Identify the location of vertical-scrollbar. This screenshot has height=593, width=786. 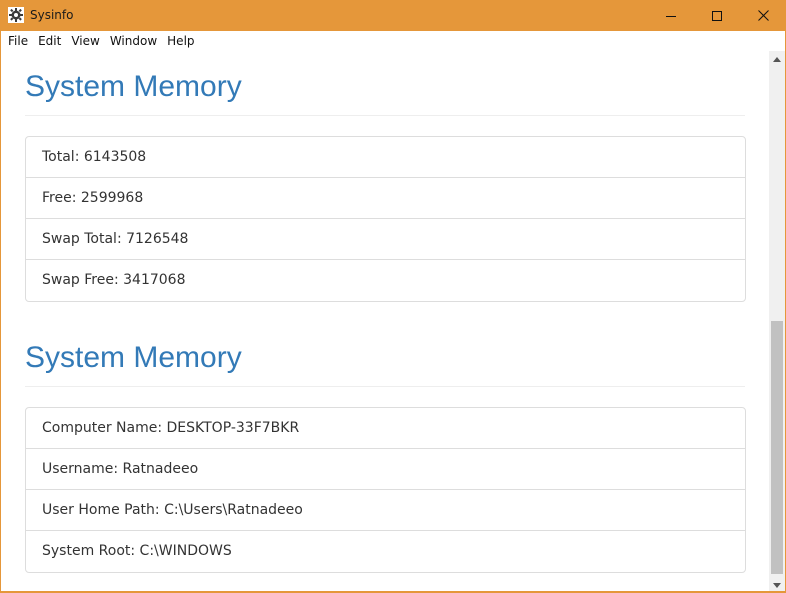
(777, 322).